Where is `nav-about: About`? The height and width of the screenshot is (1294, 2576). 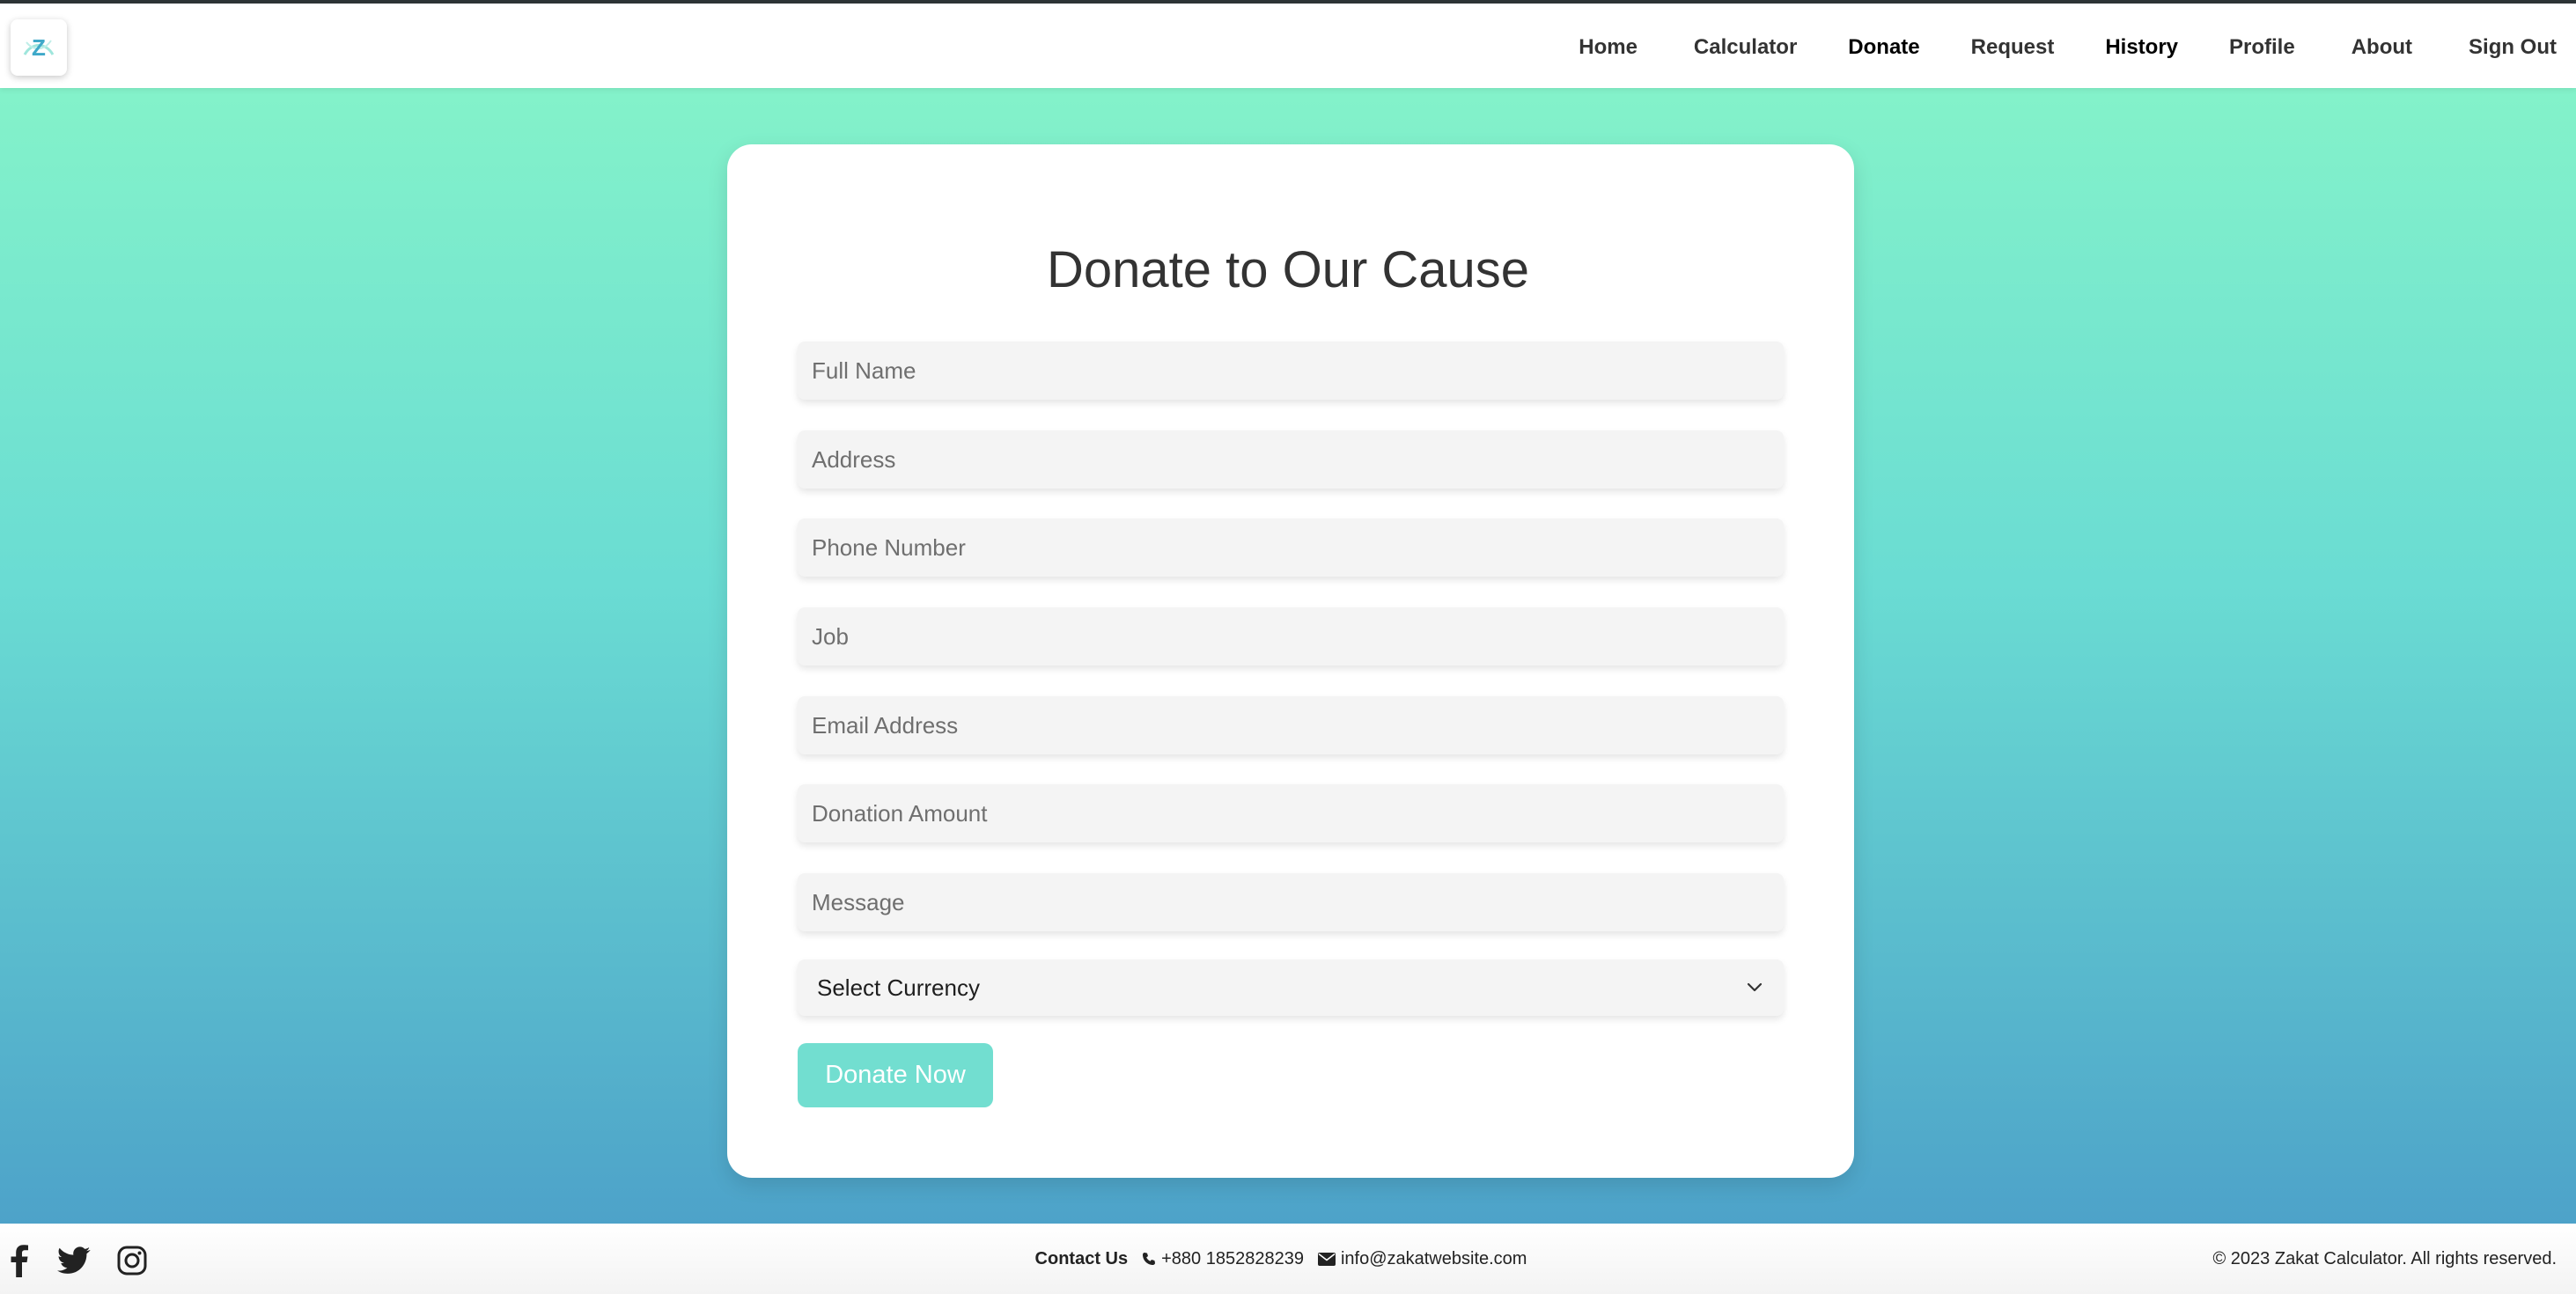
nav-about: About is located at coordinates (2382, 47).